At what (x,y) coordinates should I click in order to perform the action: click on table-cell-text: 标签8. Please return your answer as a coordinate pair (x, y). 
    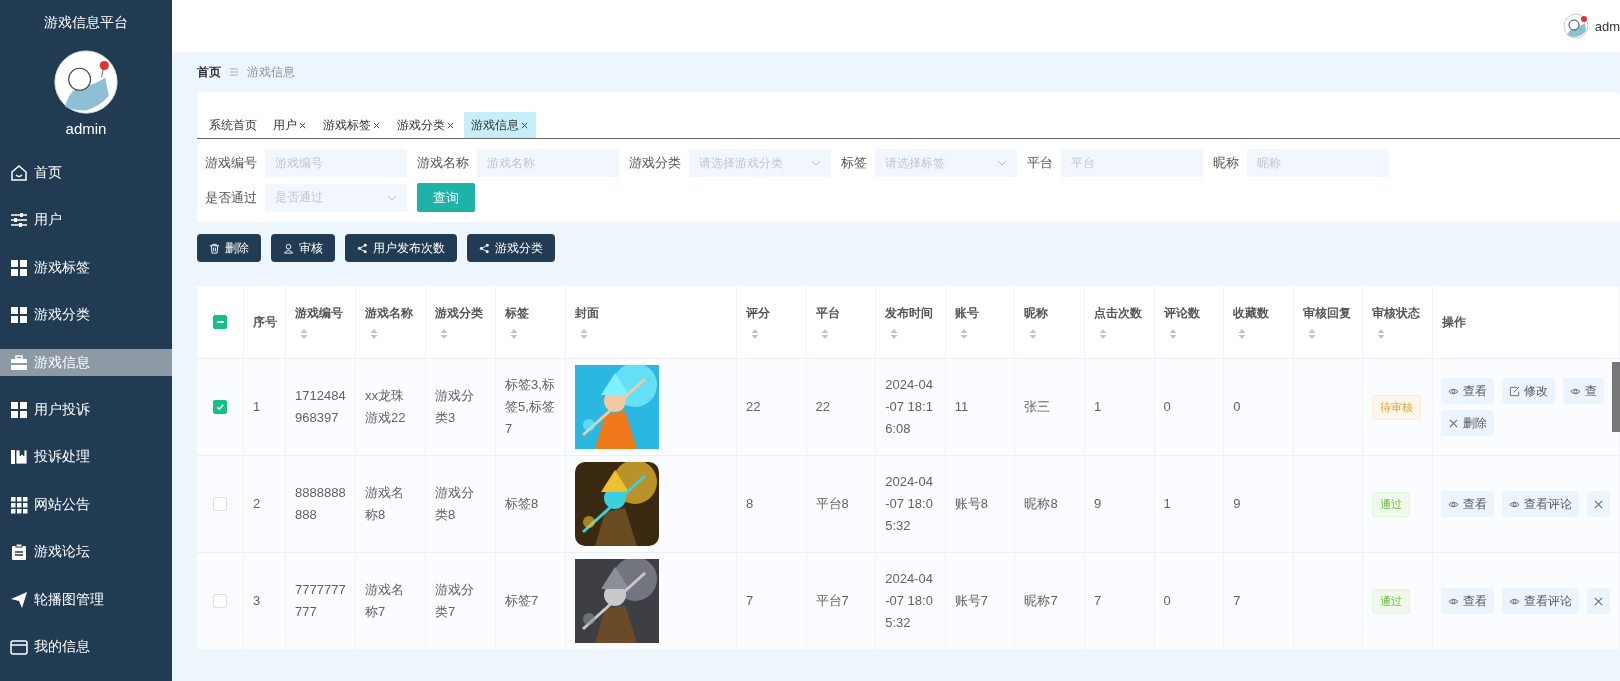
    Looking at the image, I should click on (522, 504).